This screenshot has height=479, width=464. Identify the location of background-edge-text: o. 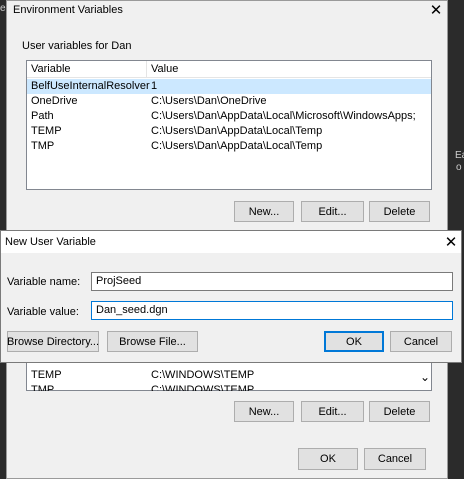
(459, 167).